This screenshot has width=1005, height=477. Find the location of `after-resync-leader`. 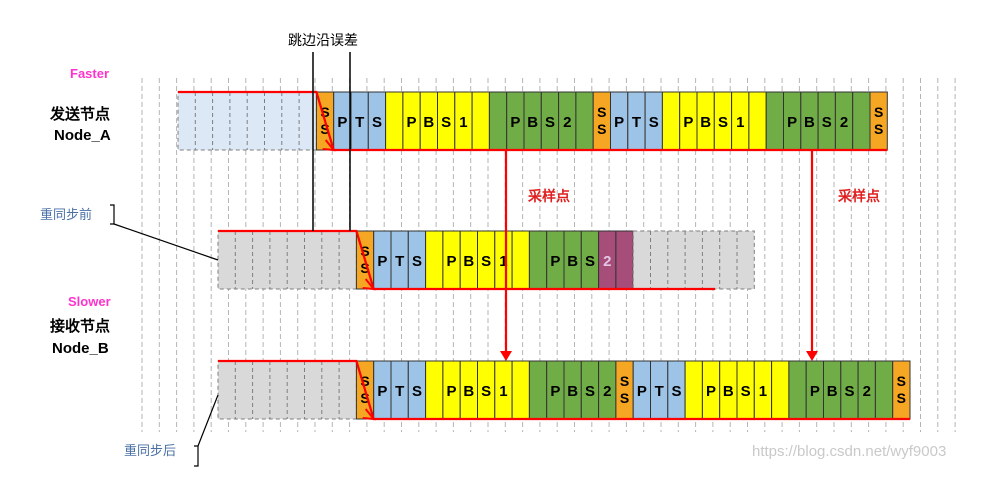

after-resync-leader is located at coordinates (208, 420).